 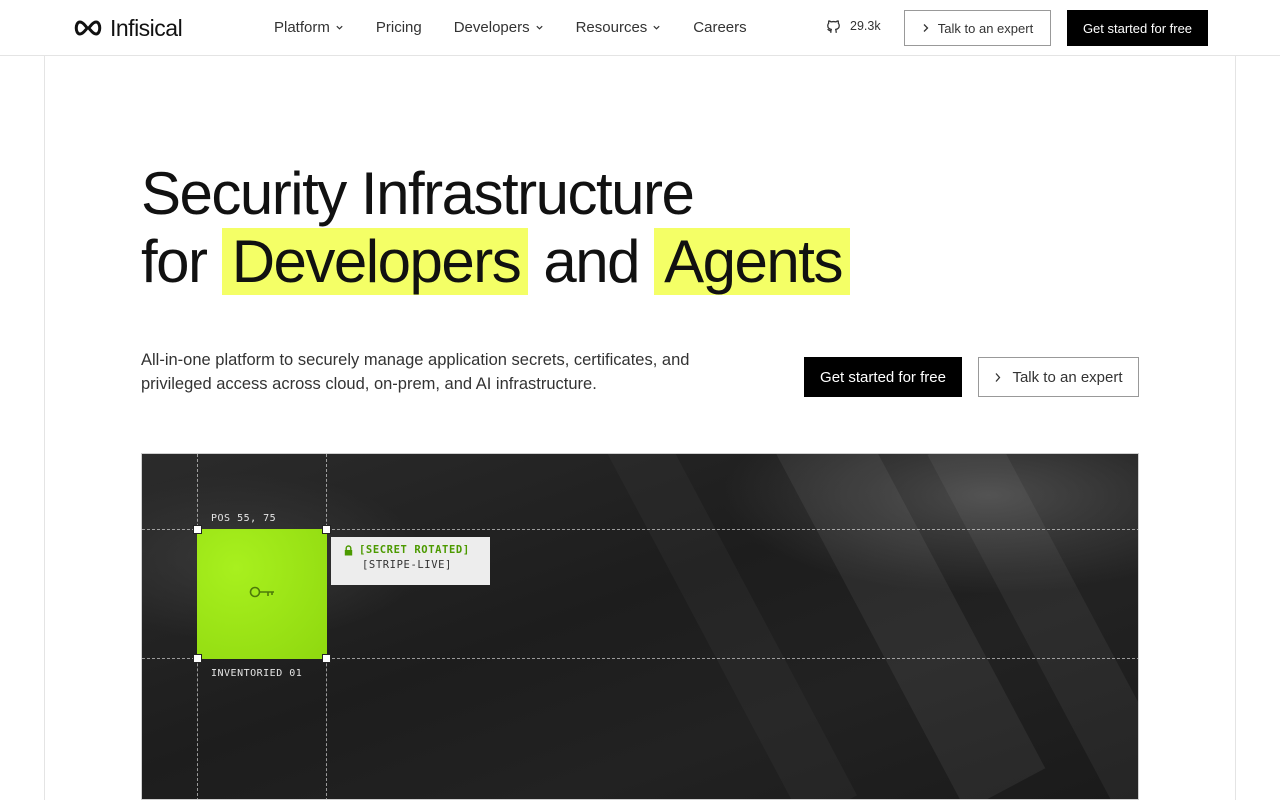 What do you see at coordinates (302, 27) in the screenshot?
I see `nav-label: Platform` at bounding box center [302, 27].